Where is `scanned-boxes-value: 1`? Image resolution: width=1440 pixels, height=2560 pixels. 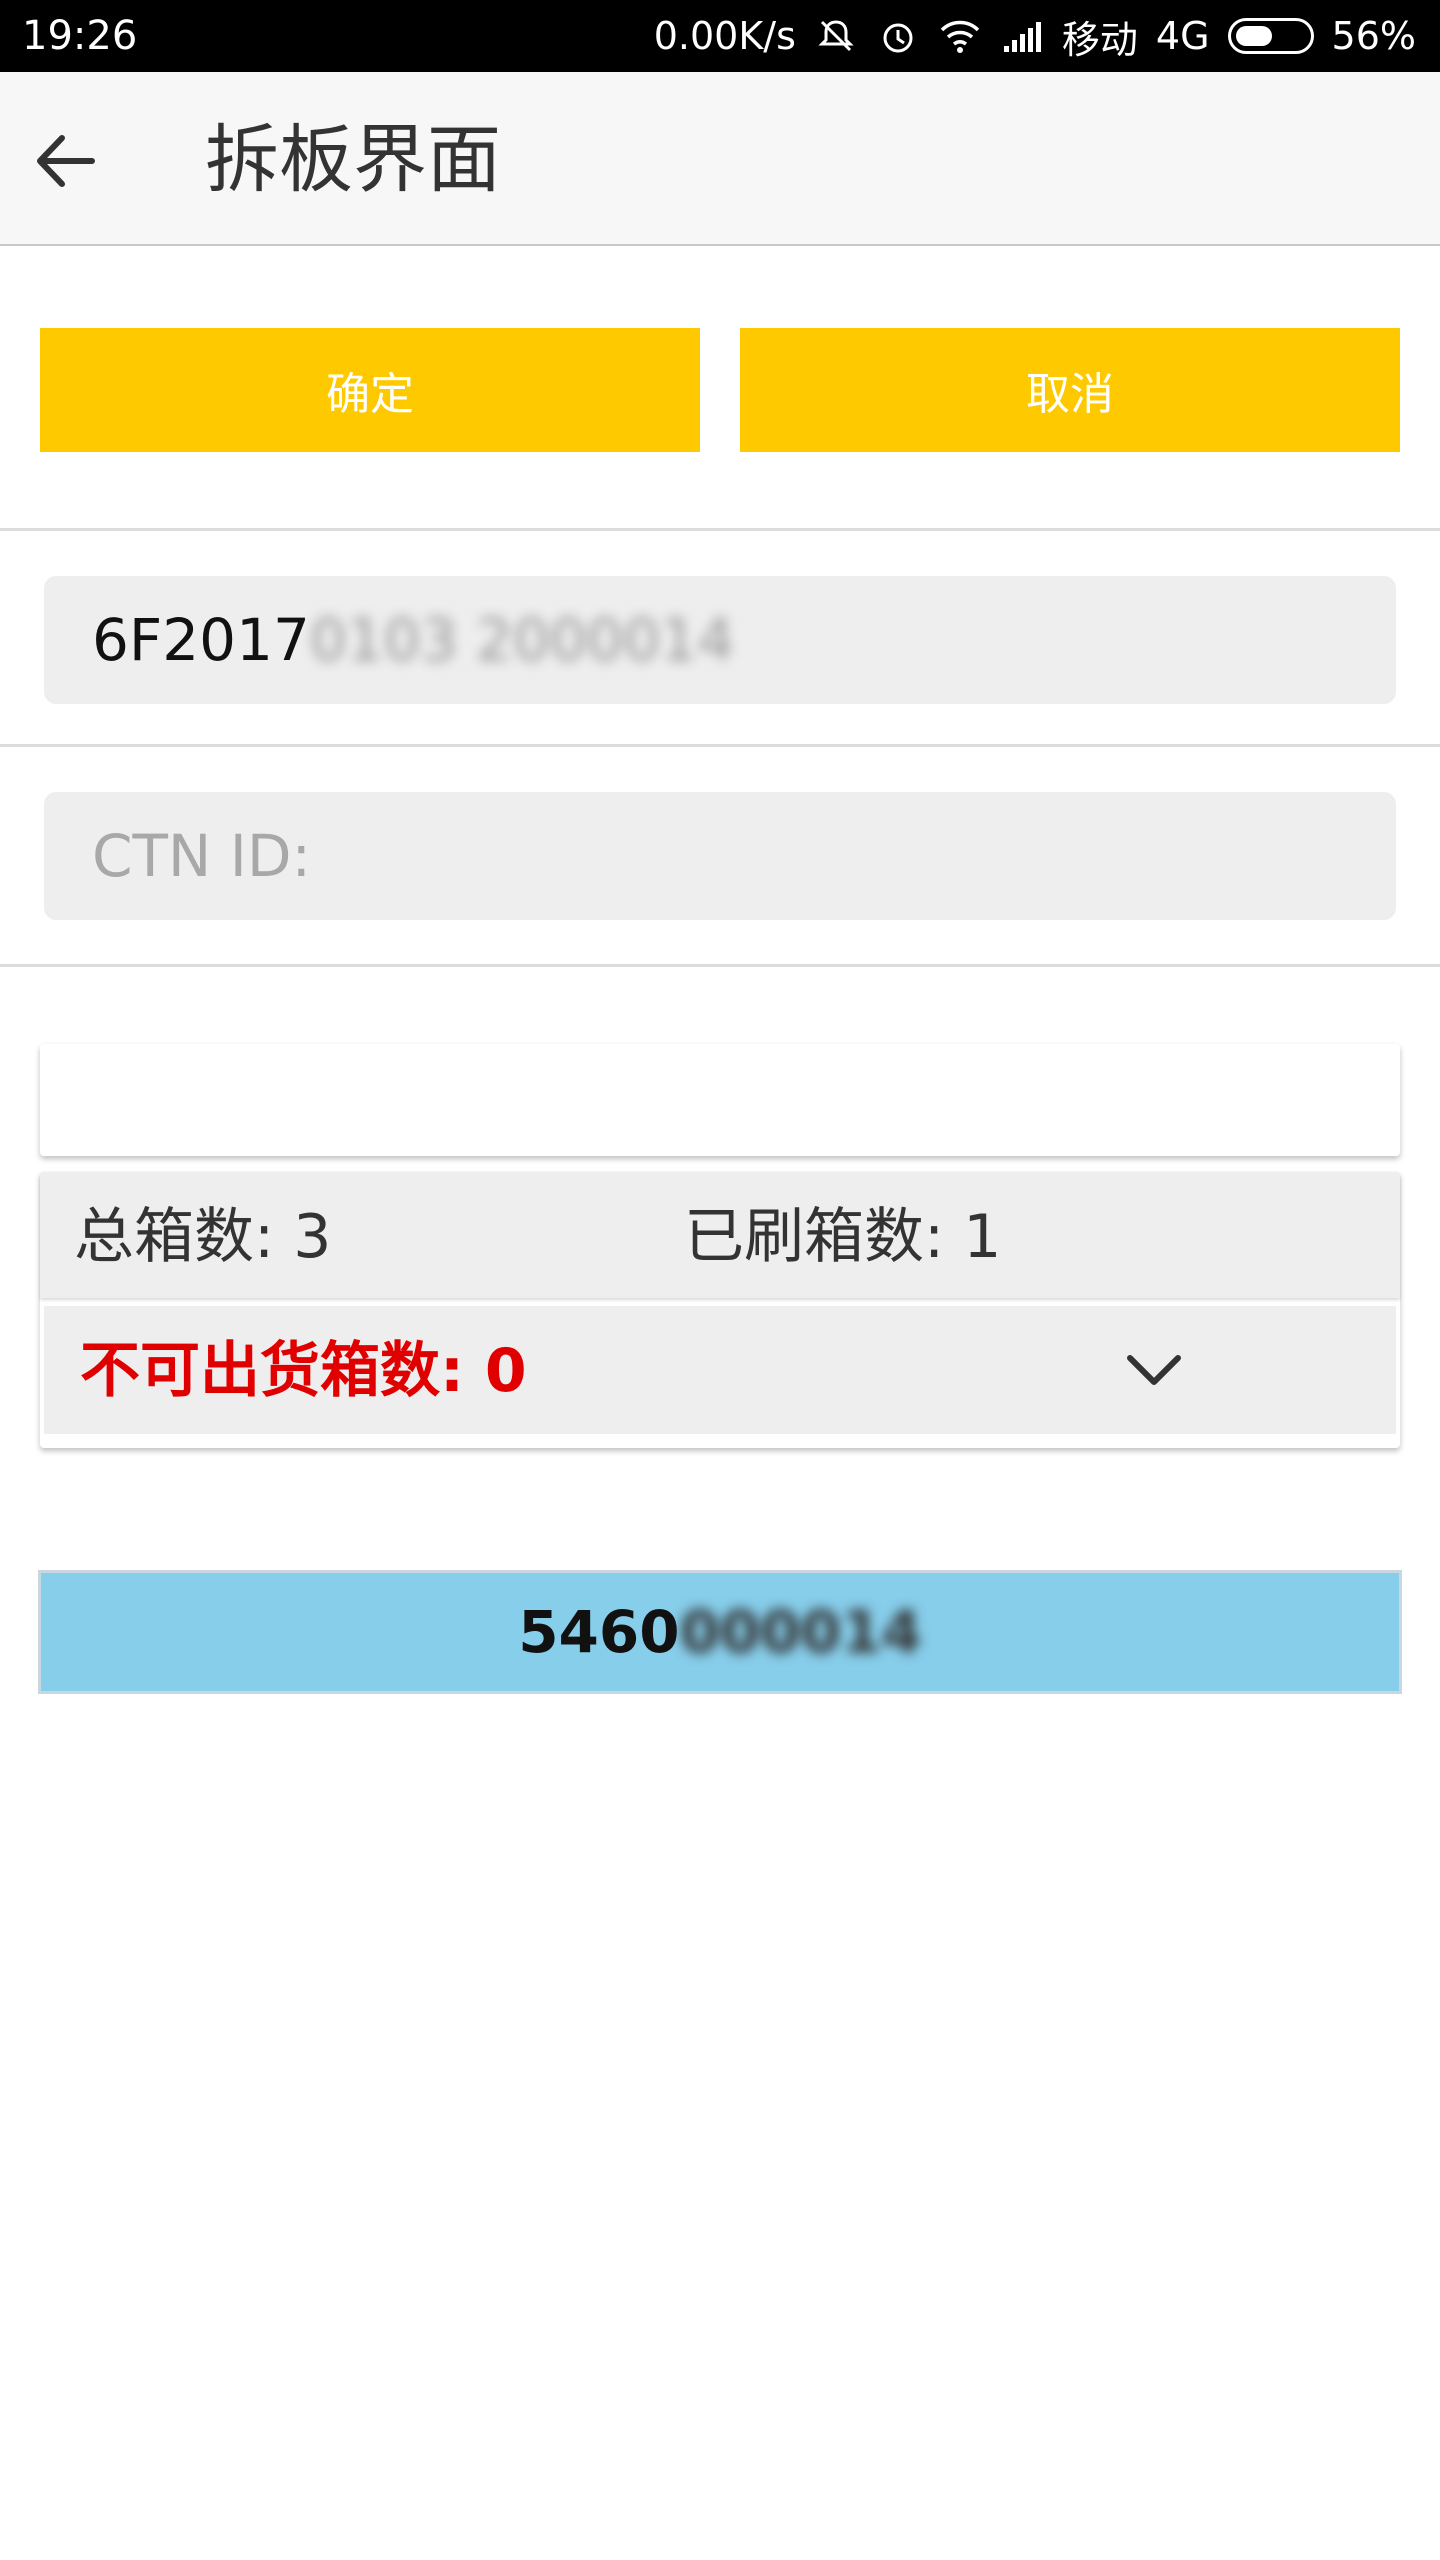 scanned-boxes-value: 1 is located at coordinates (982, 1237).